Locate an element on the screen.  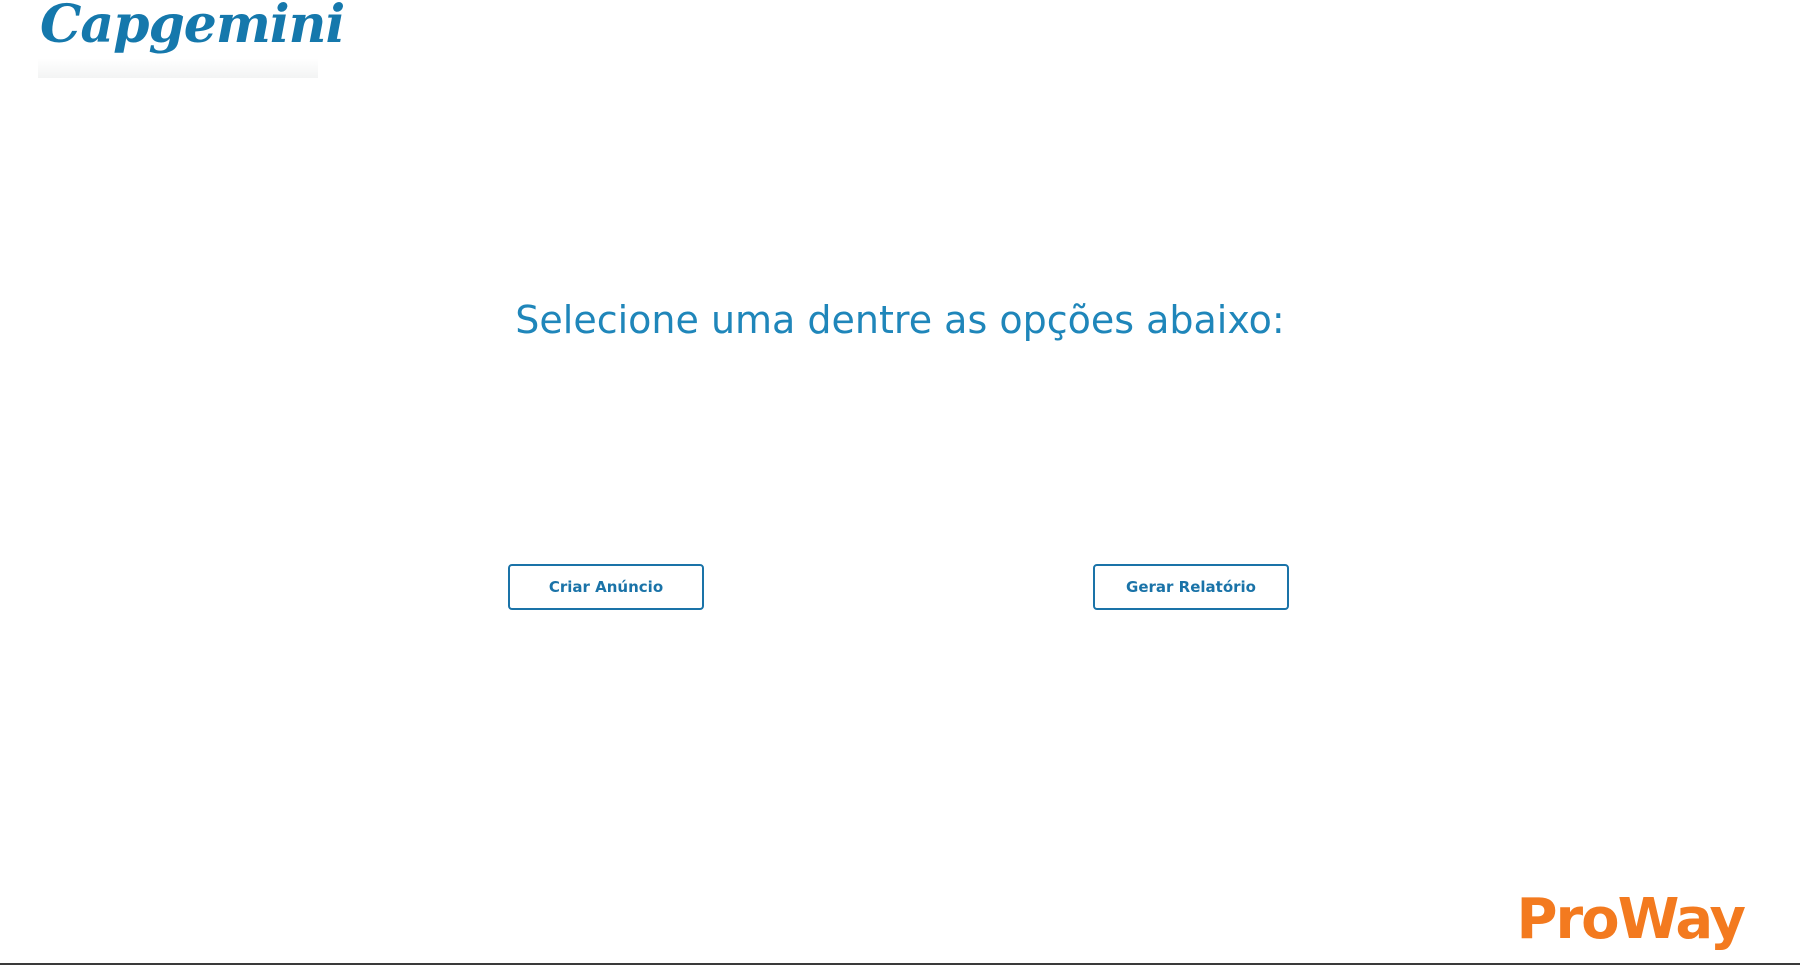
capgemini-logo: Capgemini is located at coordinates (191, 39).